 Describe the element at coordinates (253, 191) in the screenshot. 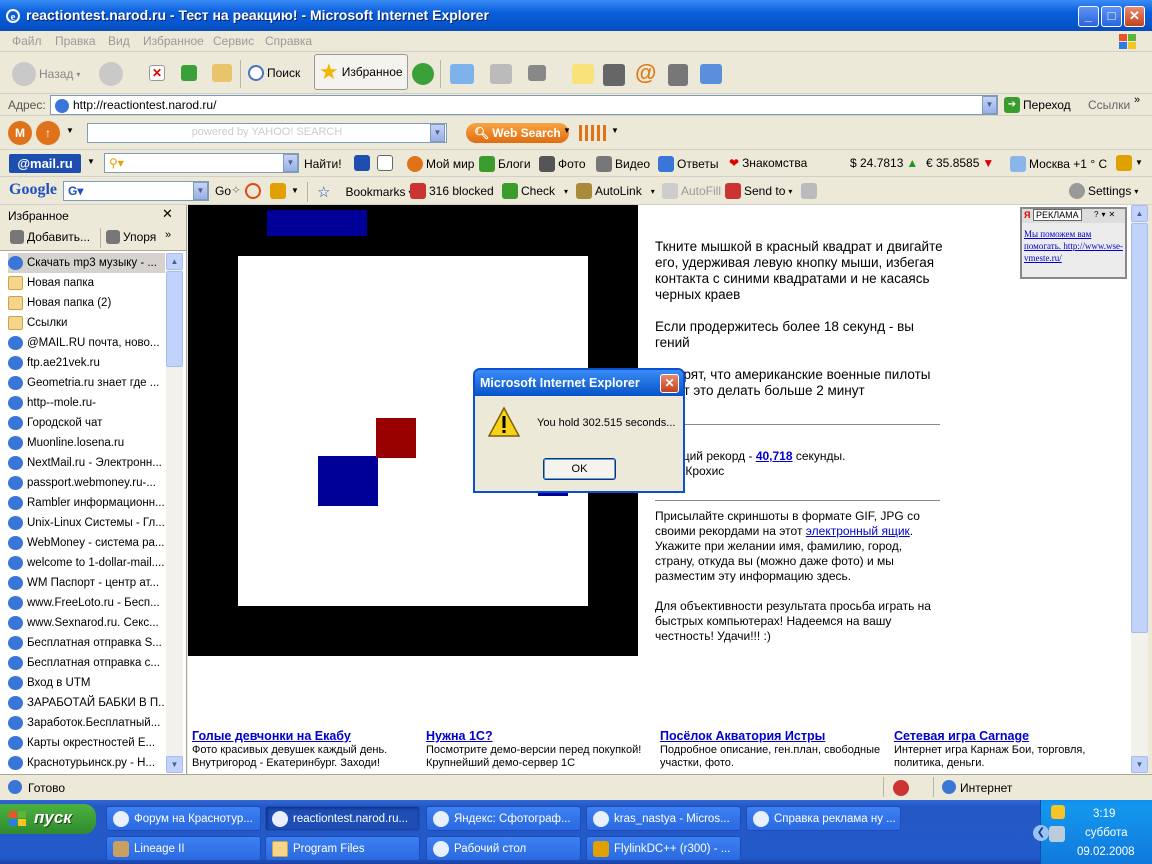

I see `swirl-icon` at that location.